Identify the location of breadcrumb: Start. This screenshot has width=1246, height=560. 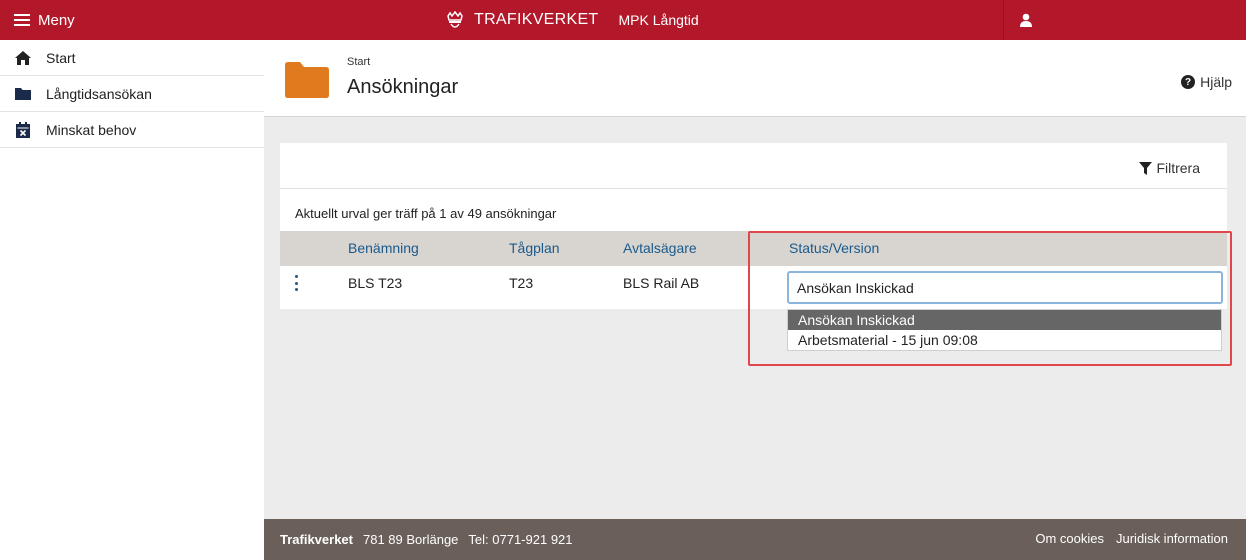
(358, 62).